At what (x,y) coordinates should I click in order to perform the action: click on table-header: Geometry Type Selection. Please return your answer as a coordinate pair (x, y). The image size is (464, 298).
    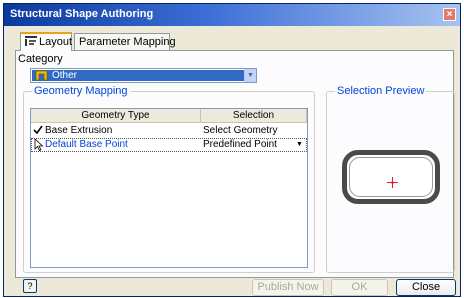
    Looking at the image, I should click on (169, 116).